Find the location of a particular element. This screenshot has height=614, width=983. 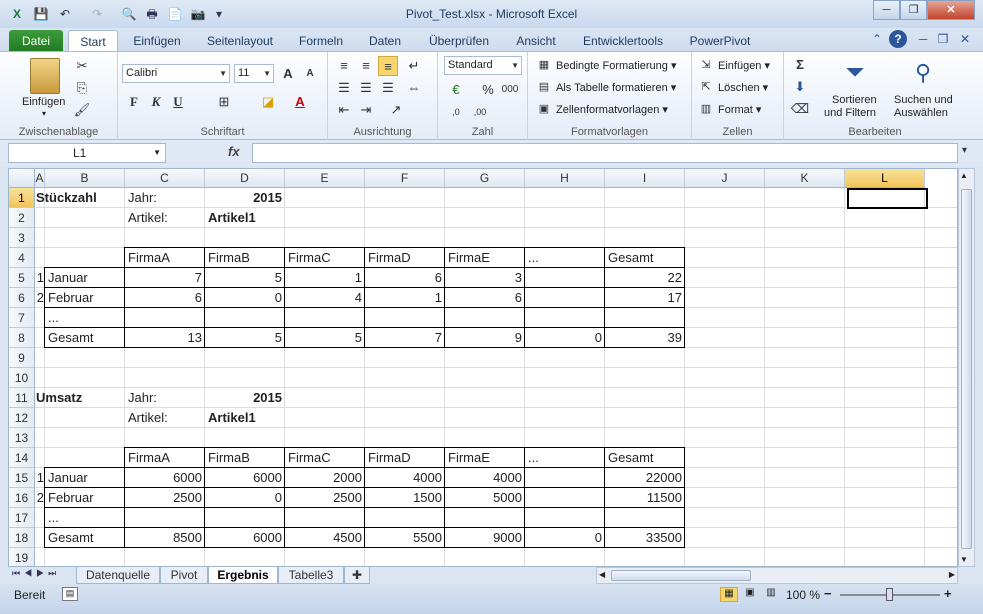

row-header-7: 7 is located at coordinates (22, 318).